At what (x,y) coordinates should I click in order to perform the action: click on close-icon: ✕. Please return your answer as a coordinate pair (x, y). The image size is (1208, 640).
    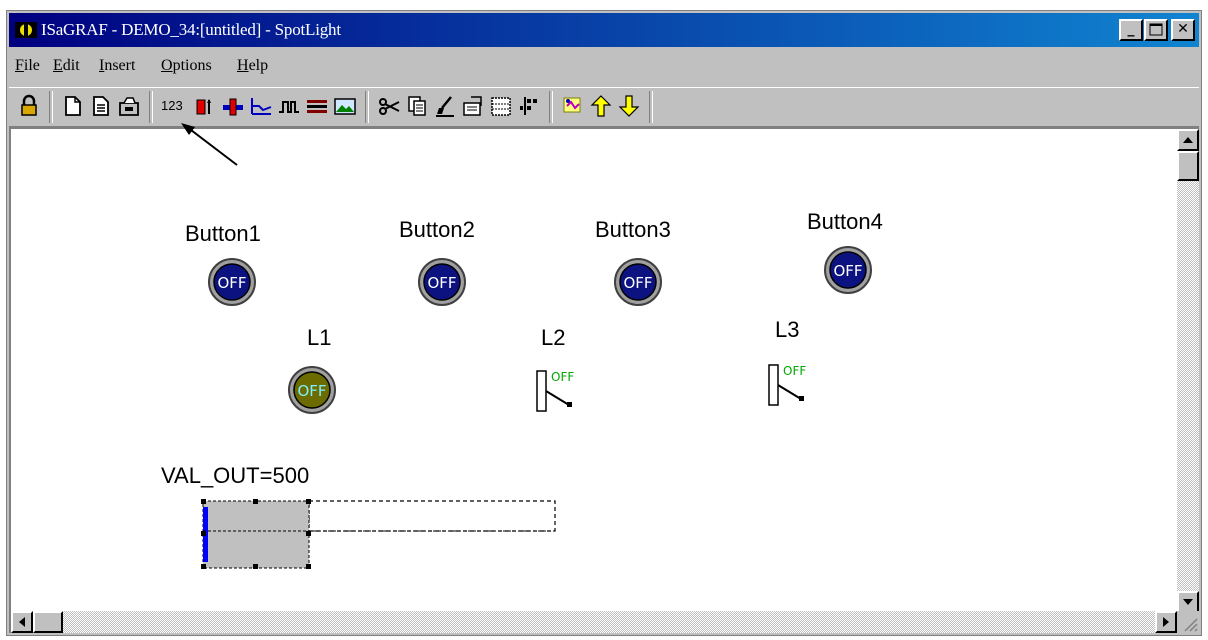
    Looking at the image, I should click on (1183, 29).